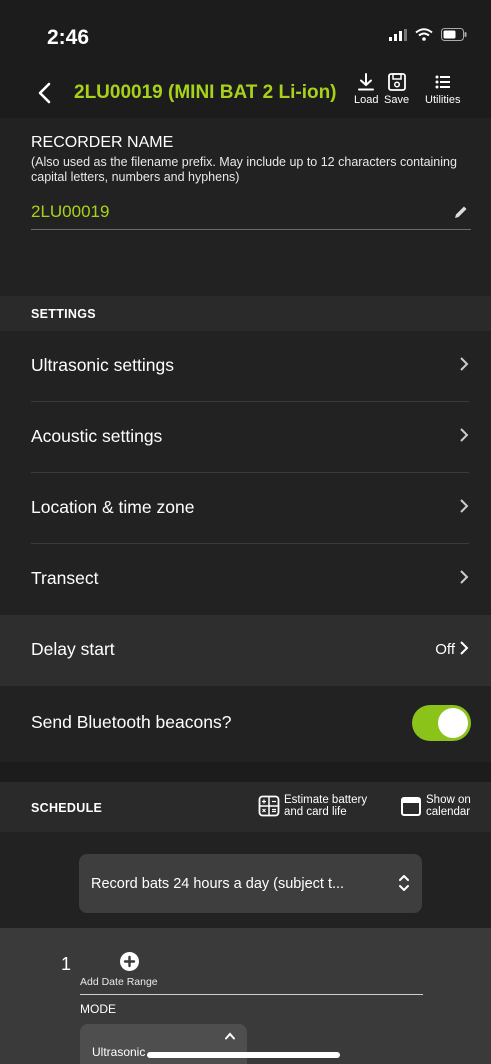 The height and width of the screenshot is (1064, 491). I want to click on mode-select: Ultrasonic, so click(163, 1044).